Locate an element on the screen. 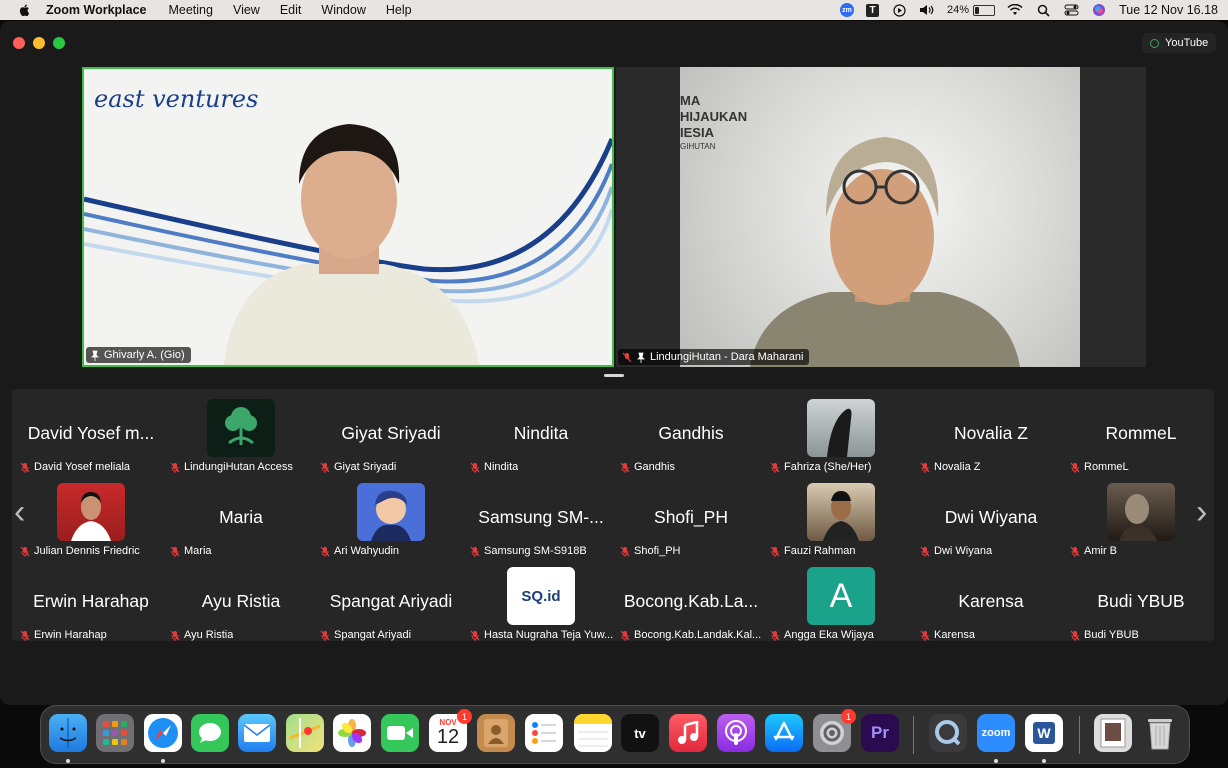 Image resolution: width=1228 pixels, height=768 pixels. premiere-pro-icon: Pr is located at coordinates (880, 733).